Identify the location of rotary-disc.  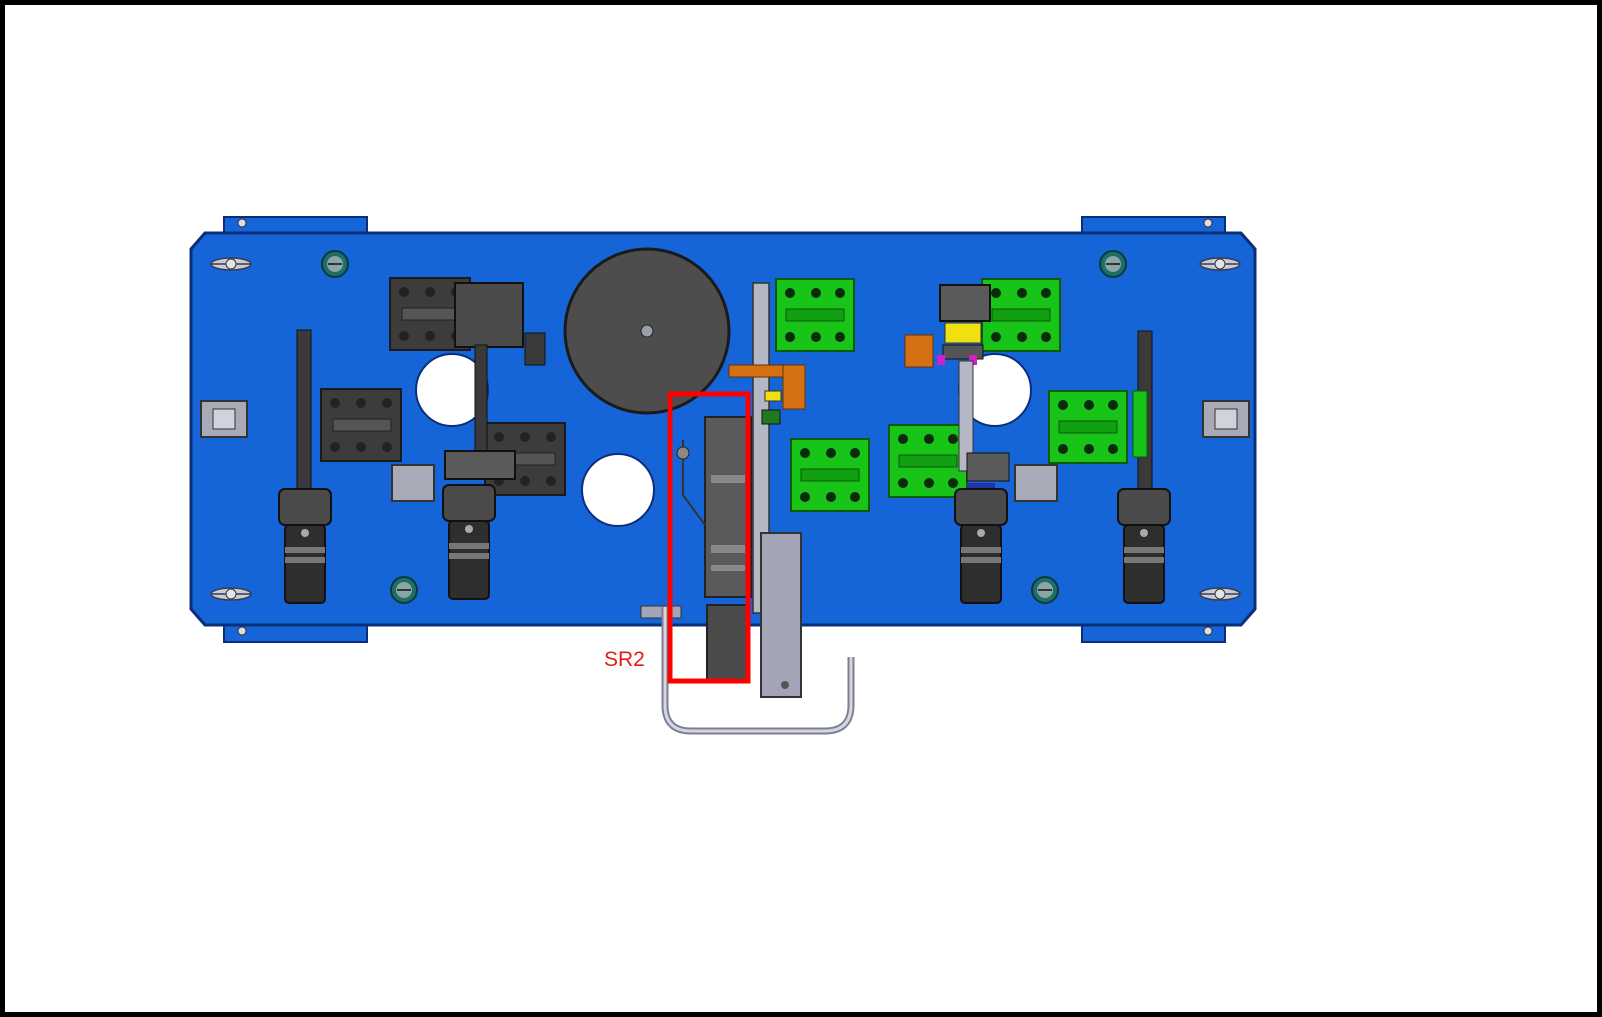
(647, 331).